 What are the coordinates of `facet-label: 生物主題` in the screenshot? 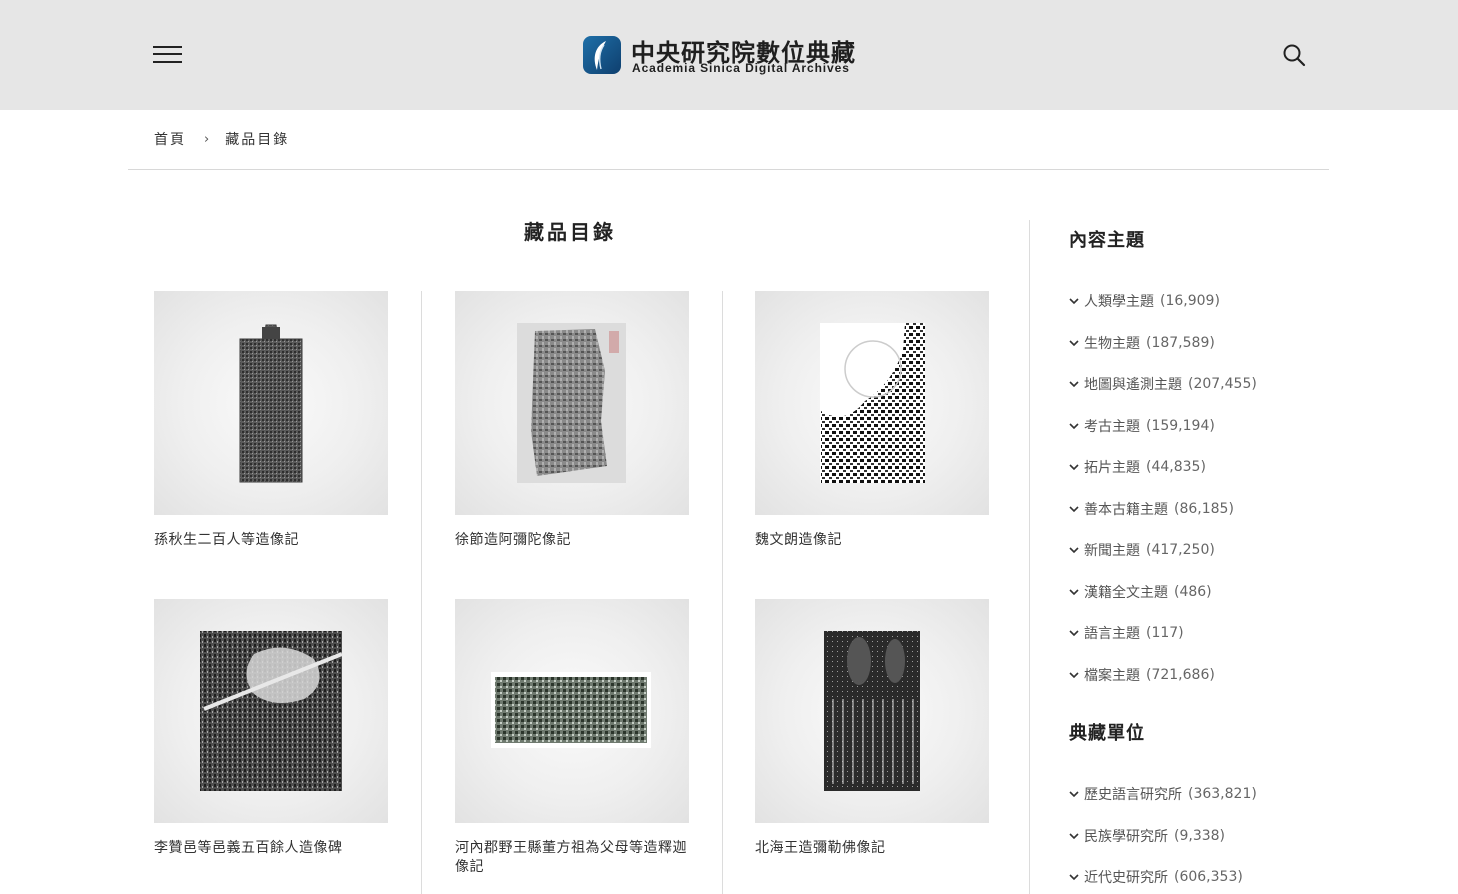 It's located at (1112, 344).